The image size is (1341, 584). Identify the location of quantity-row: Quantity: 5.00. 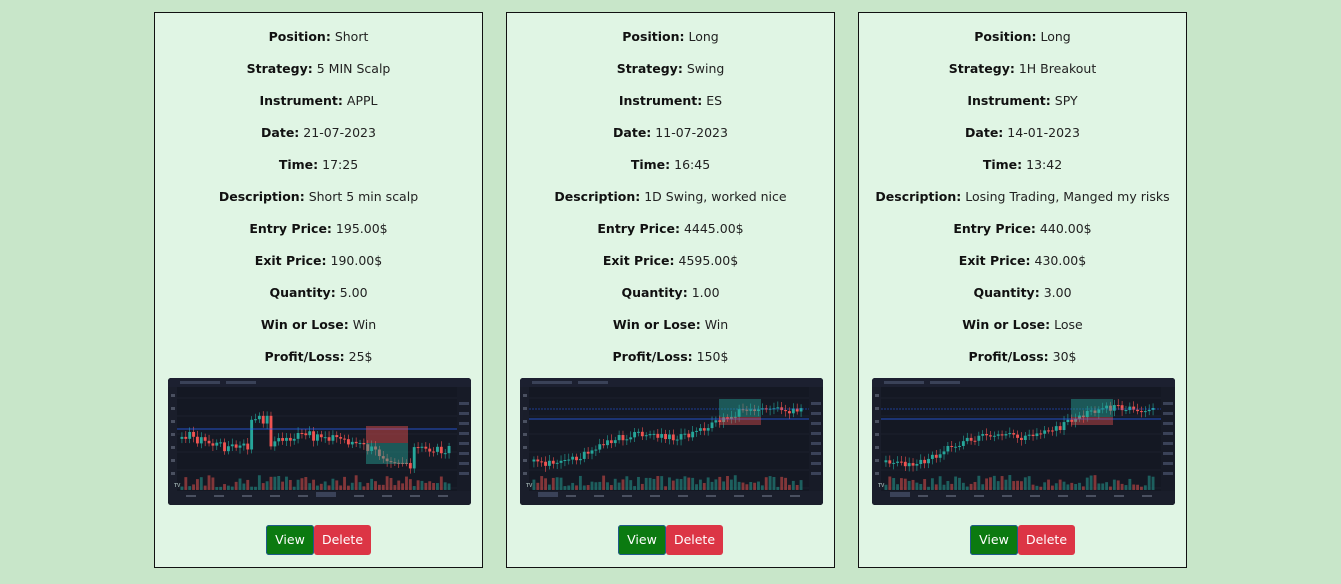
(318, 293).